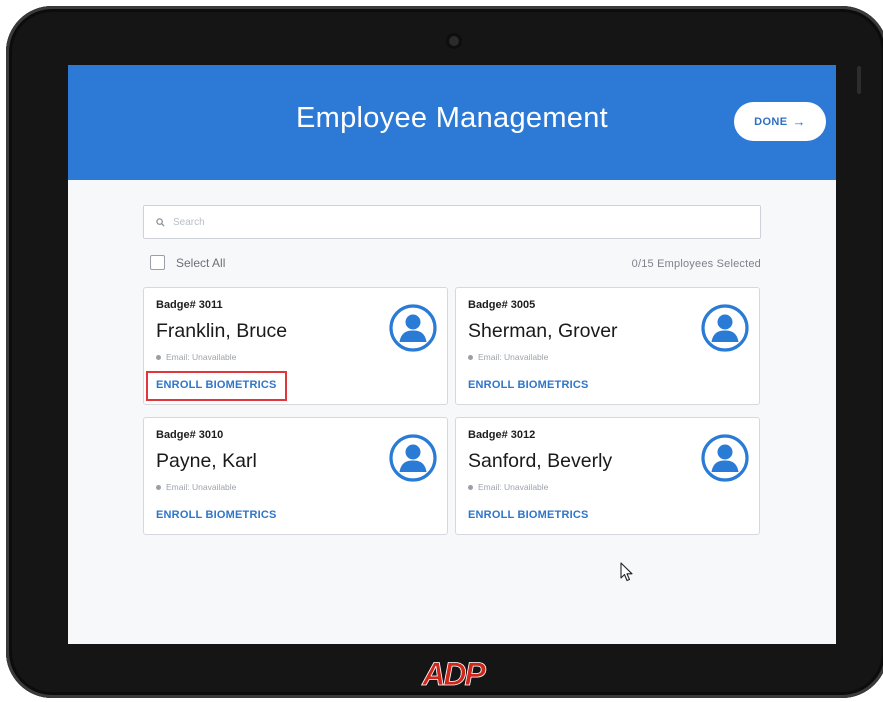  I want to click on header-bar: Employee Management DONE →, so click(452, 122).